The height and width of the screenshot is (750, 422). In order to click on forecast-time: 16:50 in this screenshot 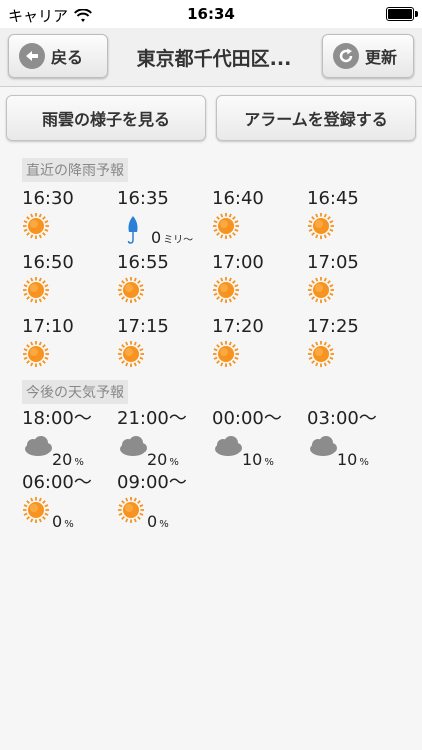, I will do `click(48, 262)`.